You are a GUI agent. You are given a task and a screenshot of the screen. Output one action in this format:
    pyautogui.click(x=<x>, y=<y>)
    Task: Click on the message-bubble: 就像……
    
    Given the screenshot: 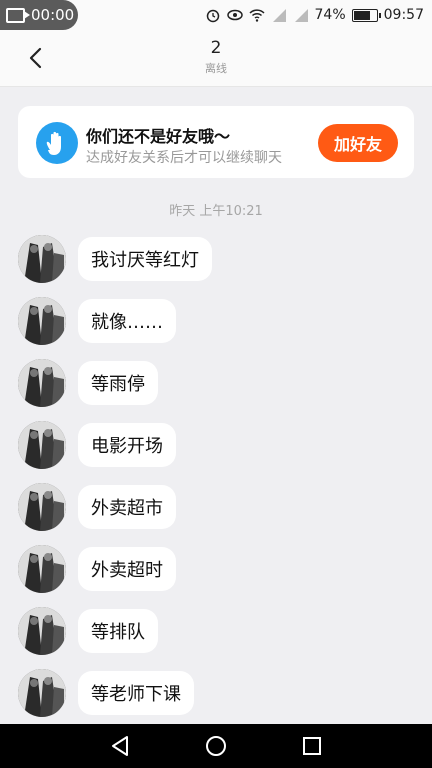 What is the action you would take?
    pyautogui.click(x=127, y=321)
    